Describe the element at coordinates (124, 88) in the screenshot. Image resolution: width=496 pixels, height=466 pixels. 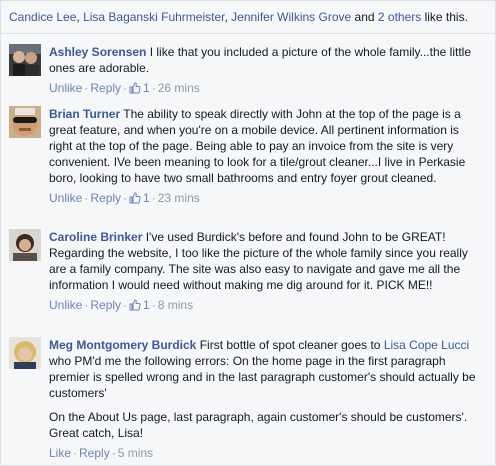
I see `comment-actions: Unlike · Reply · 1 · 26 mins` at that location.